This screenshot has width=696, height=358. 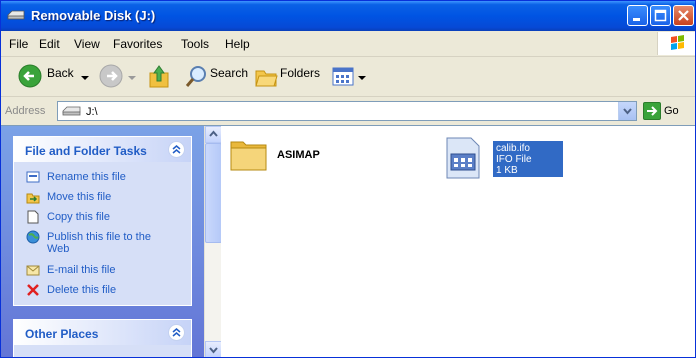 I want to click on folders-button-label: Folders, so click(x=300, y=73).